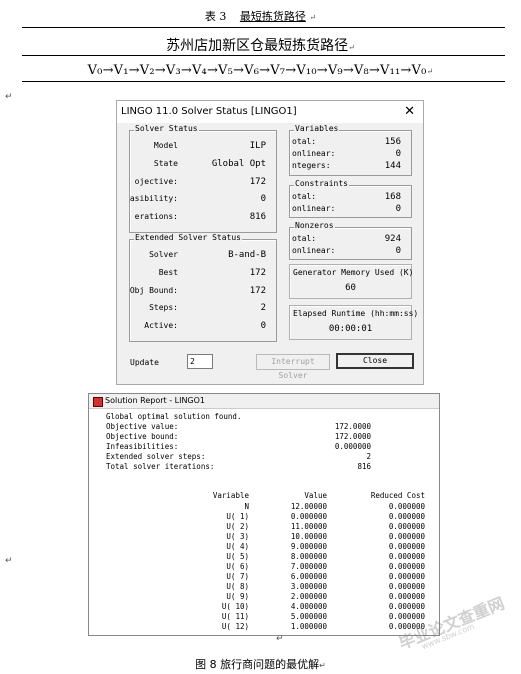  I want to click on table-title: 苏州店加新区仓最短拣货路径↵, so click(260, 45).